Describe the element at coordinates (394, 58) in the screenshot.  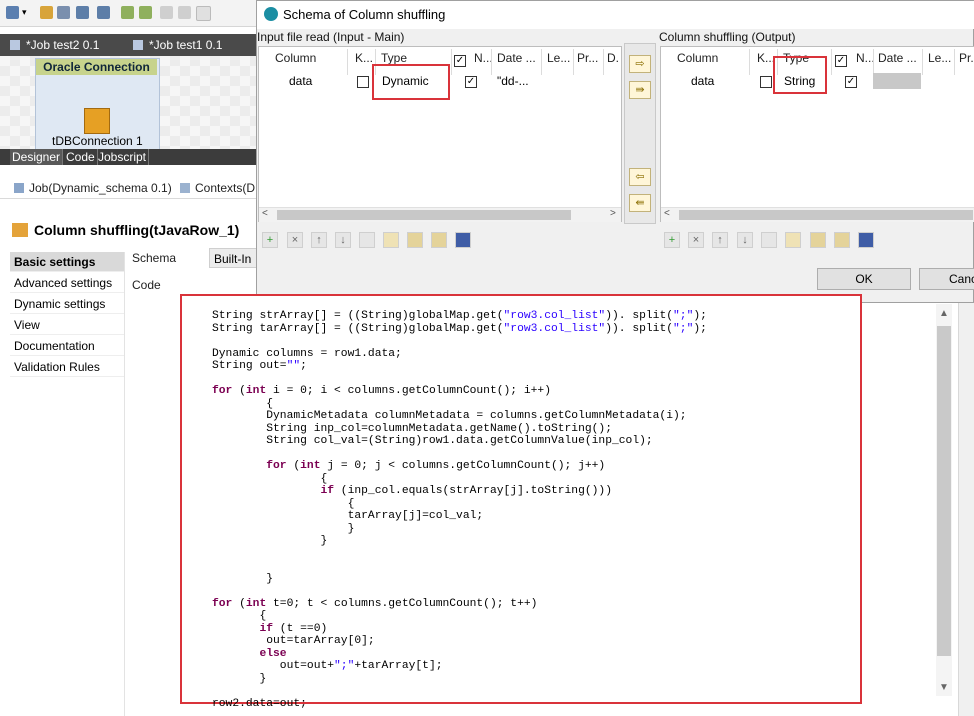
I see `type-header: Type` at that location.